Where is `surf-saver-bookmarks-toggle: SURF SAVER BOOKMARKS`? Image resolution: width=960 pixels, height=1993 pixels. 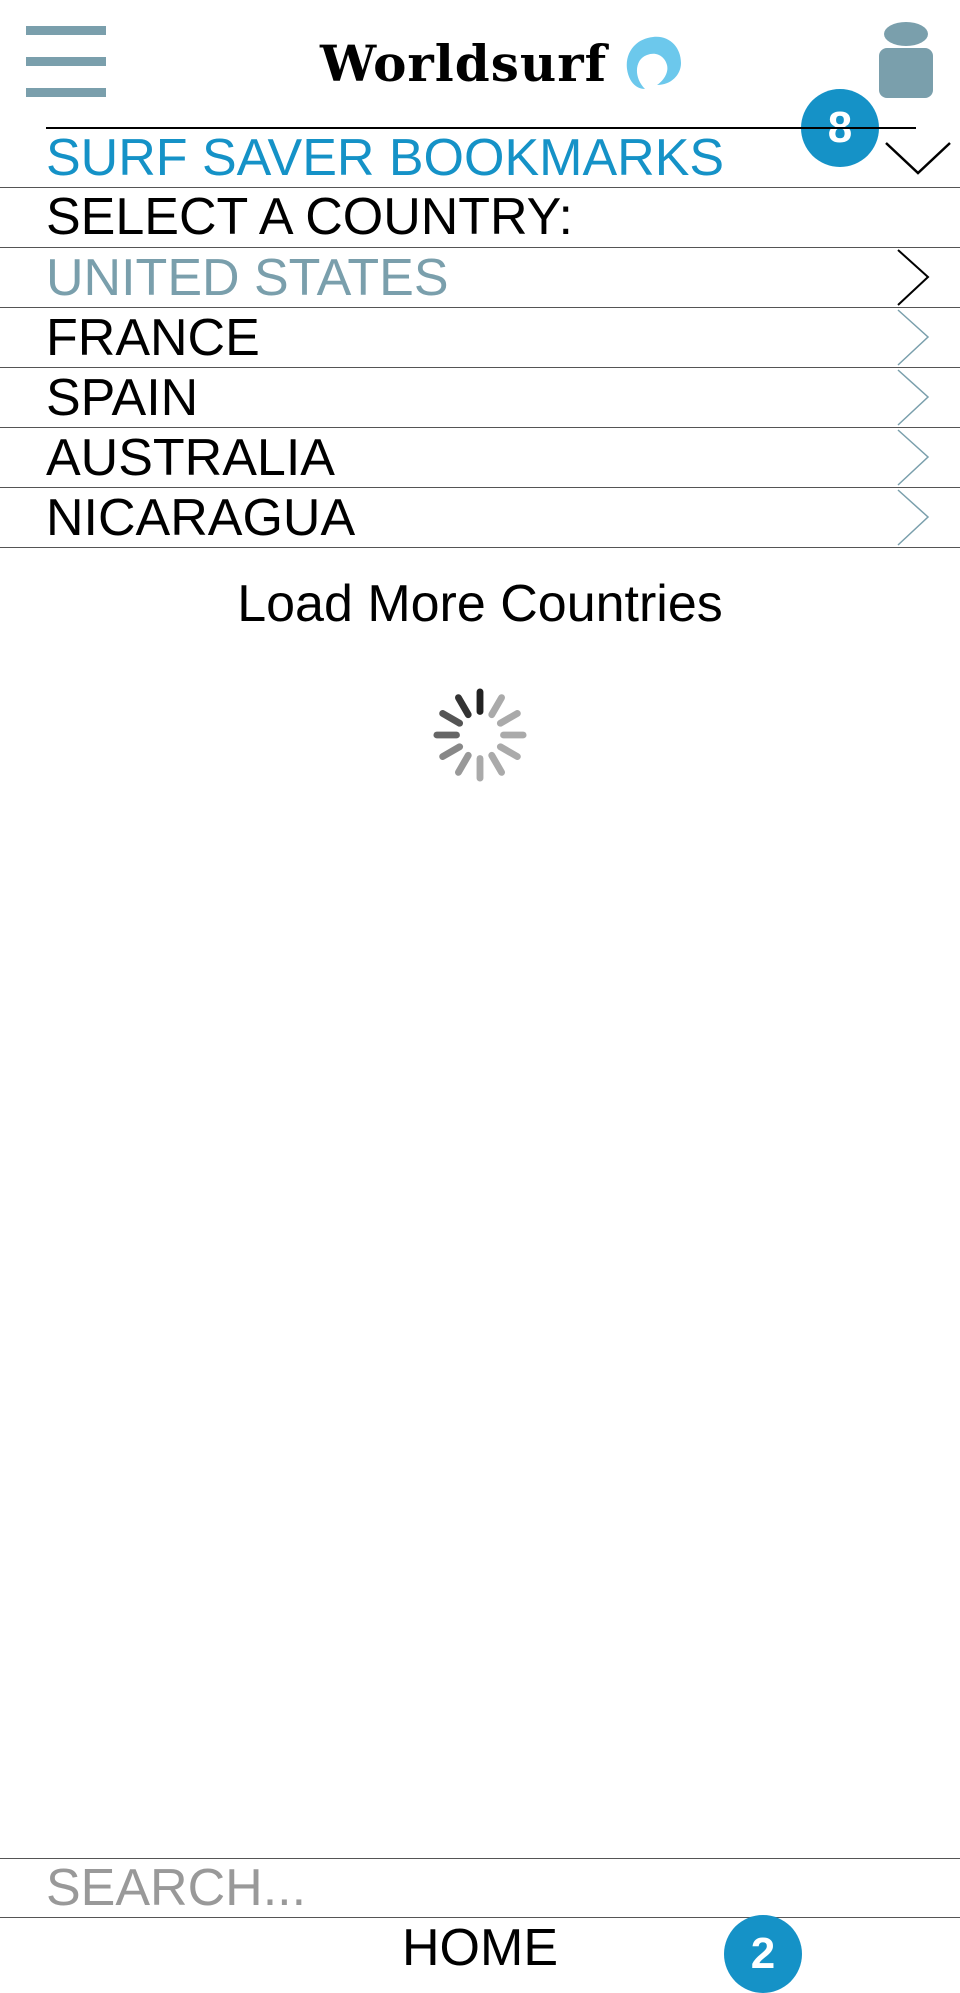
surf-saver-bookmarks-toggle: SURF SAVER BOOKMARKS is located at coordinates (480, 158).